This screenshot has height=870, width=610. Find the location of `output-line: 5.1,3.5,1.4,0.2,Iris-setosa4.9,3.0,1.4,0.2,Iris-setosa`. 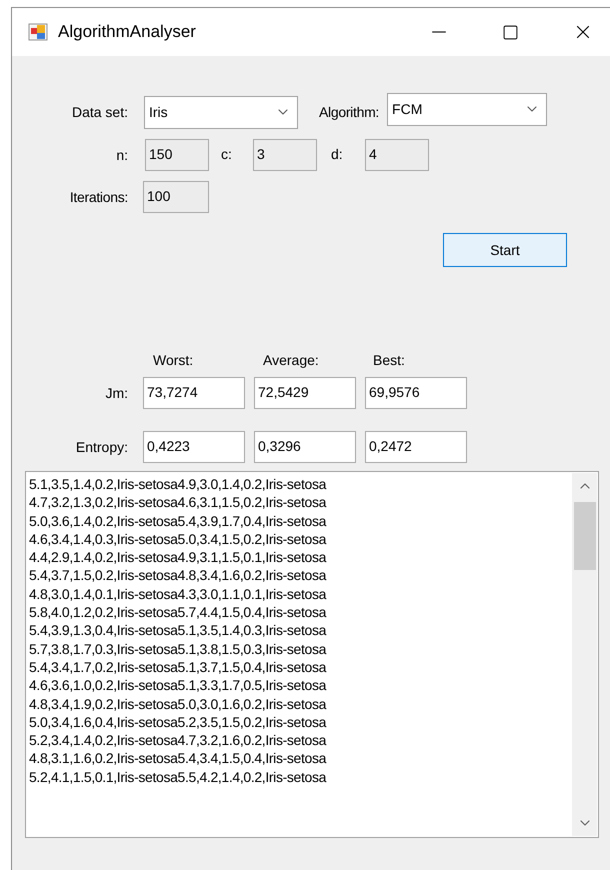

output-line: 5.1,3.5,1.4,0.2,Iris-setosa4.9,3.0,1.4,0.2,Iris-setosa is located at coordinates (178, 484).